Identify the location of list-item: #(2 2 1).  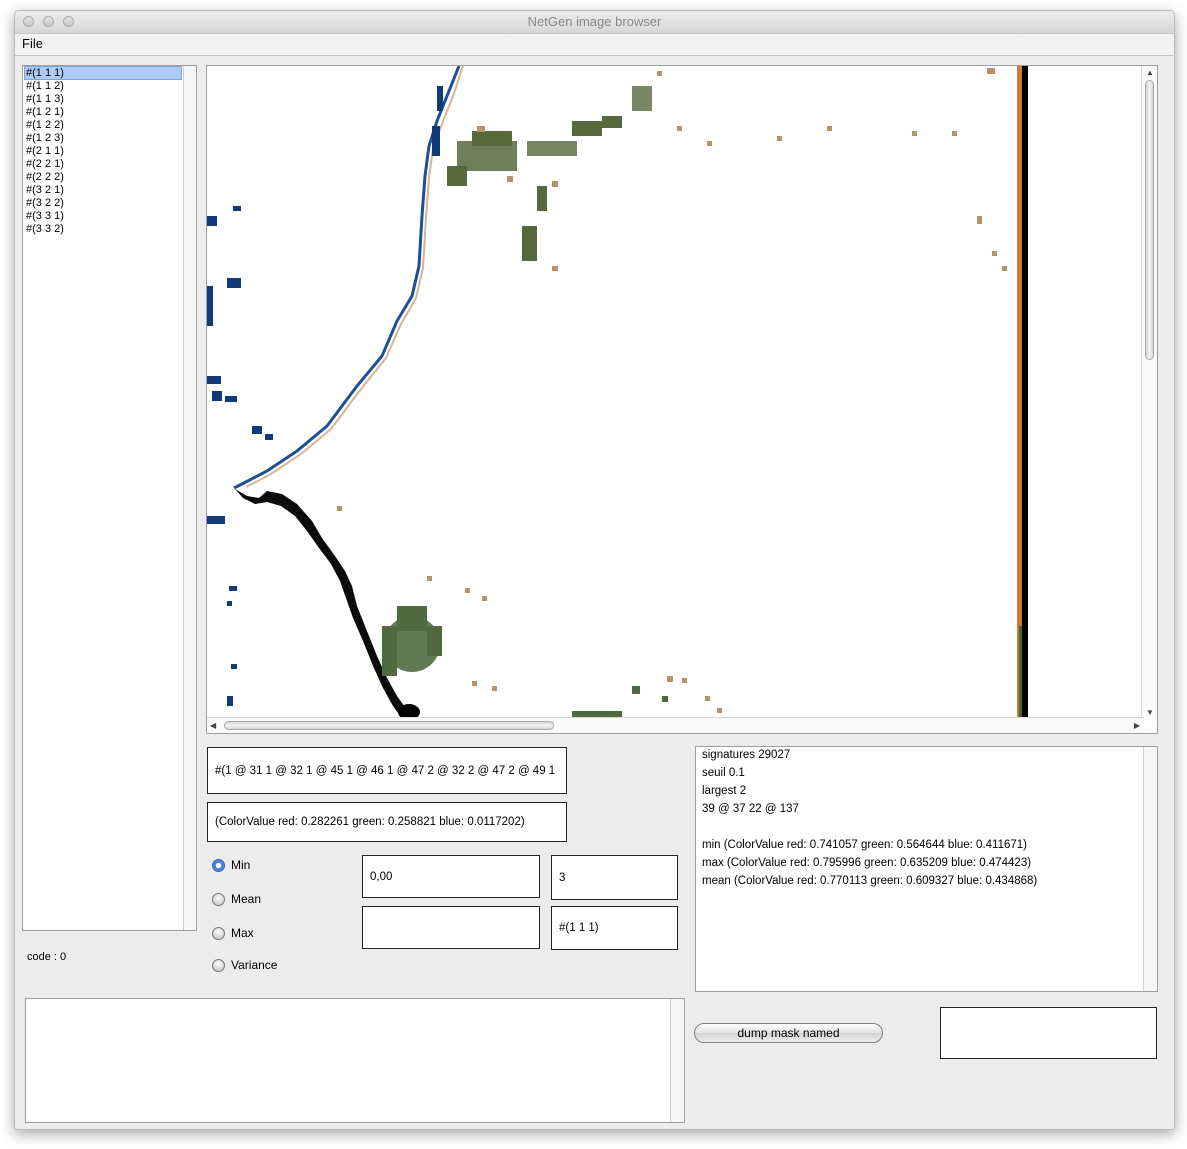
(103, 164).